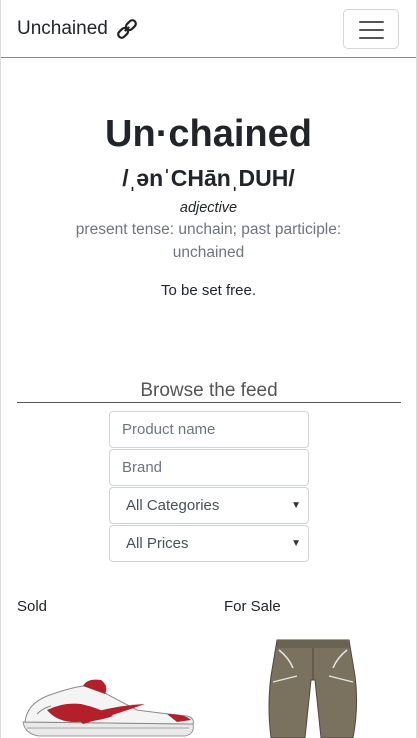 This screenshot has height=738, width=417. What do you see at coordinates (32, 606) in the screenshot?
I see `sold-column-label: Sold` at bounding box center [32, 606].